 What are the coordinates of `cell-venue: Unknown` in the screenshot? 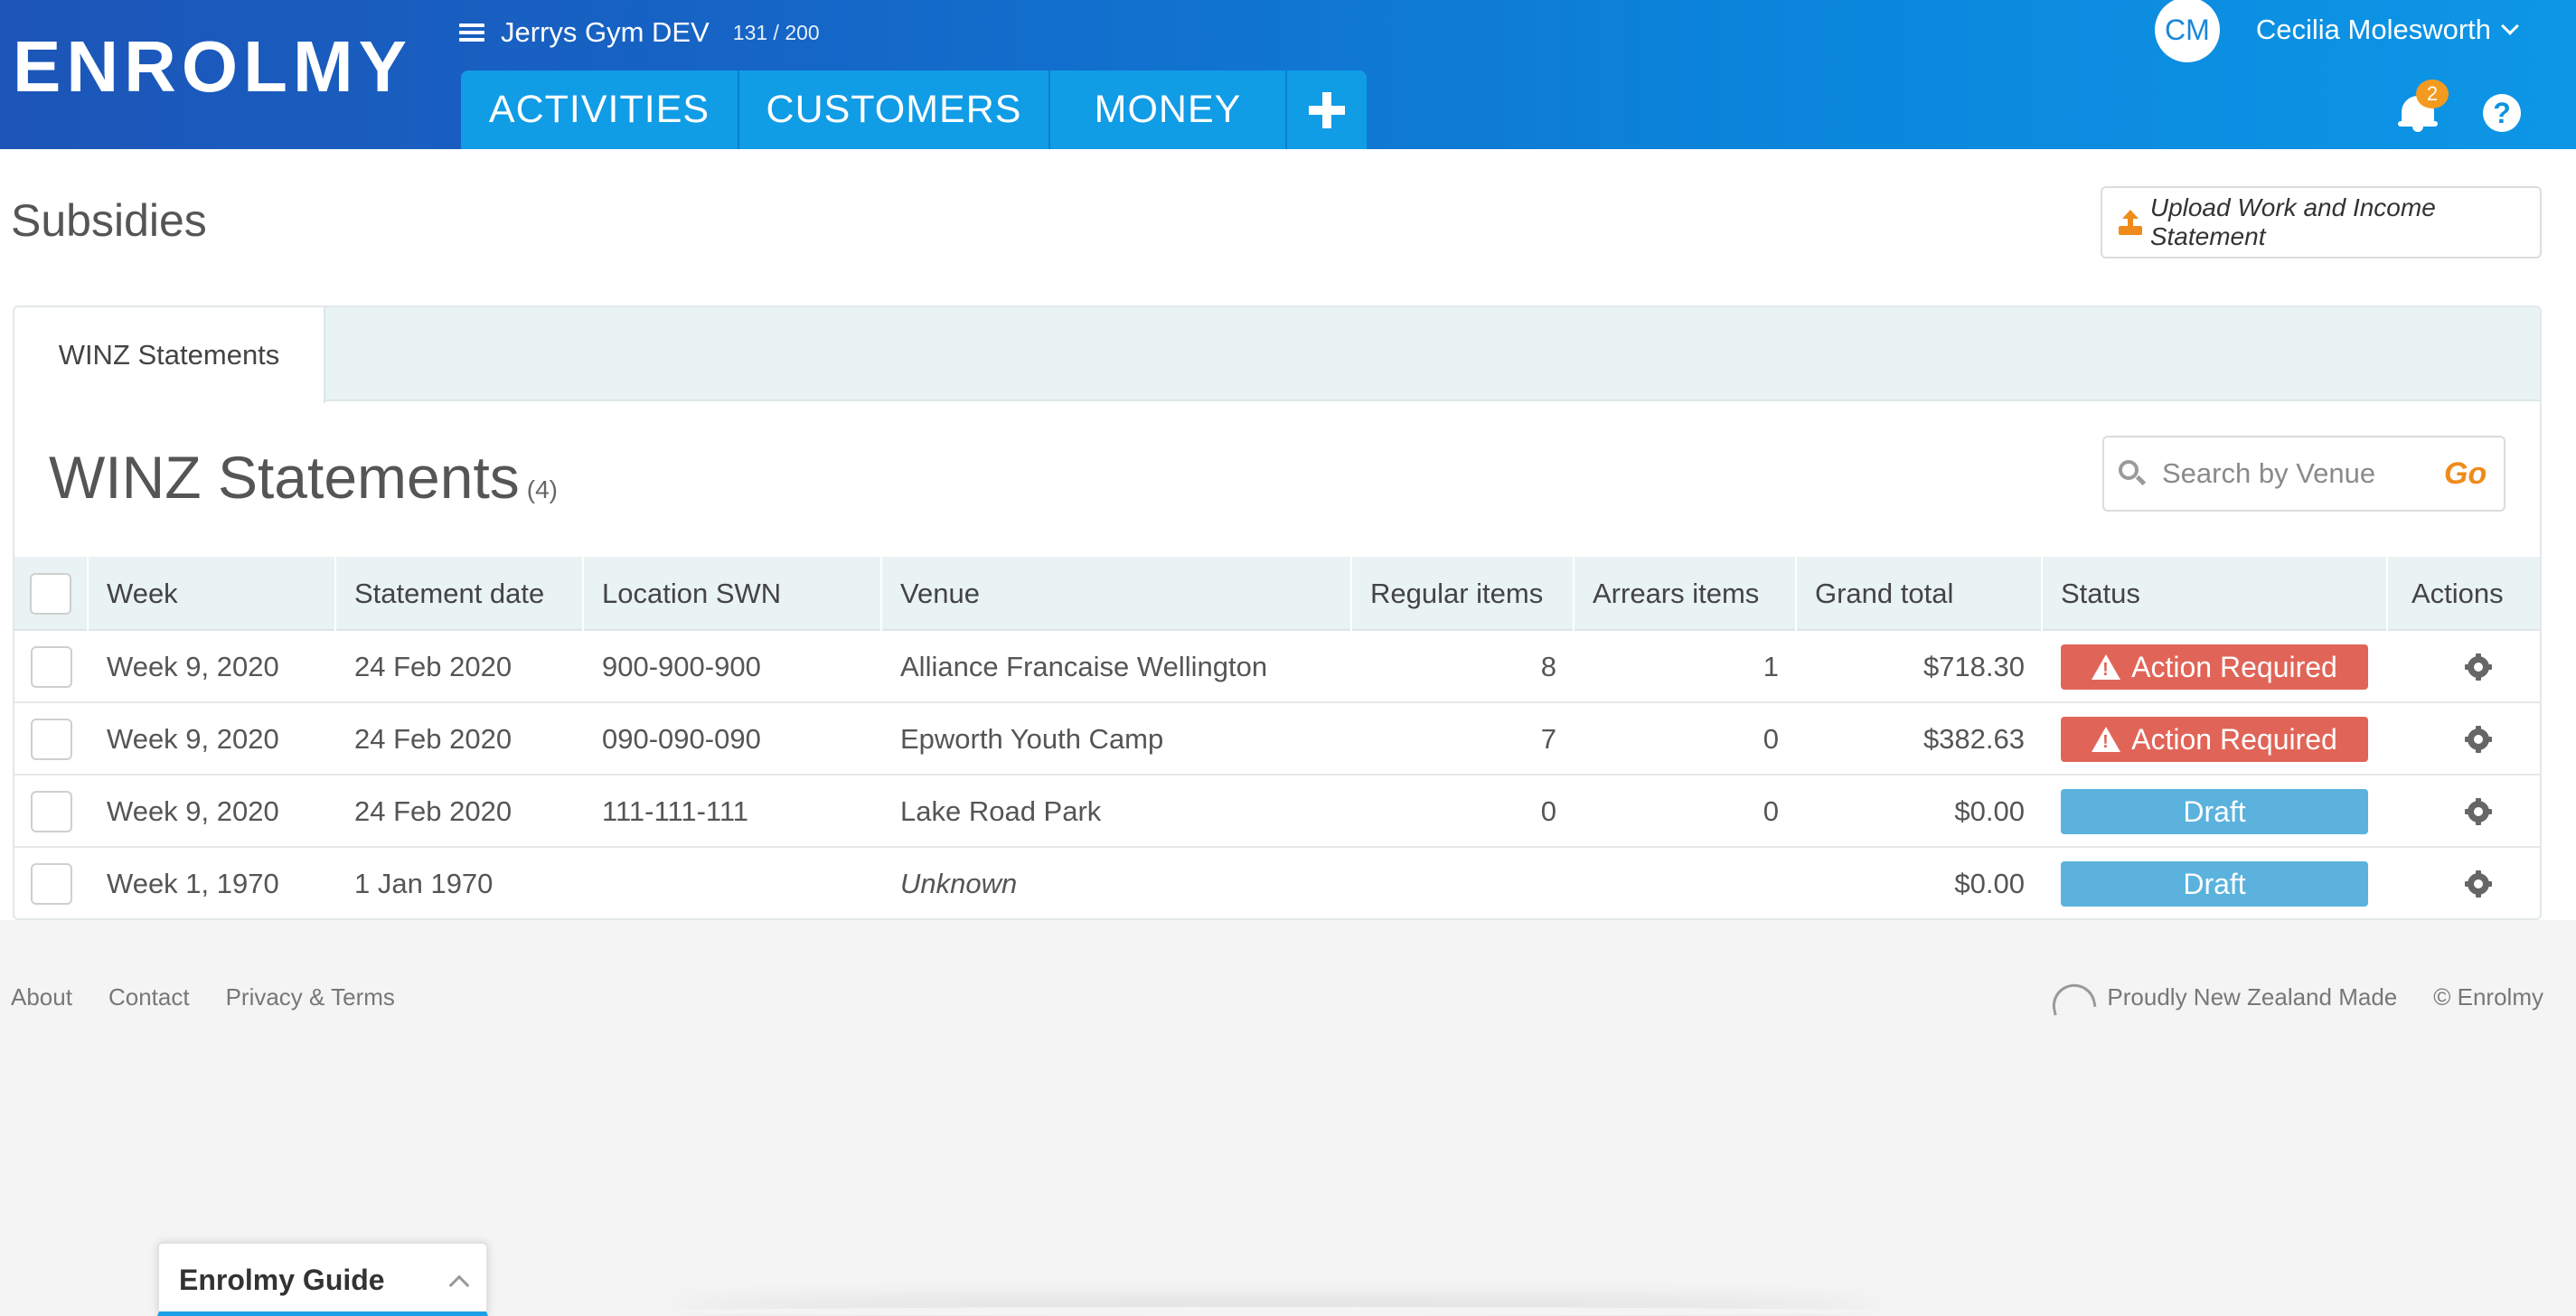 It's located at (959, 883).